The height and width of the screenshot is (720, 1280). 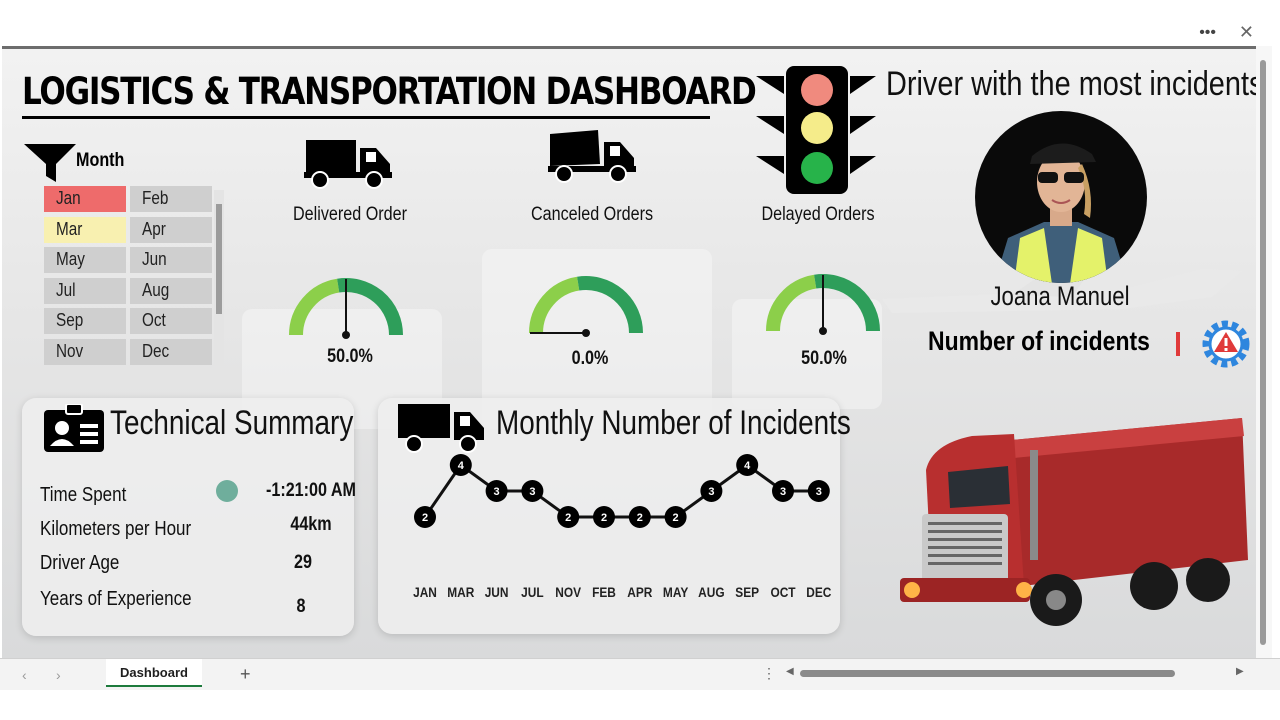 What do you see at coordinates (640, 674) in the screenshot?
I see `sheet-tab-bar: ‹ › Dashboard + ⋮ ◀ ▶` at bounding box center [640, 674].